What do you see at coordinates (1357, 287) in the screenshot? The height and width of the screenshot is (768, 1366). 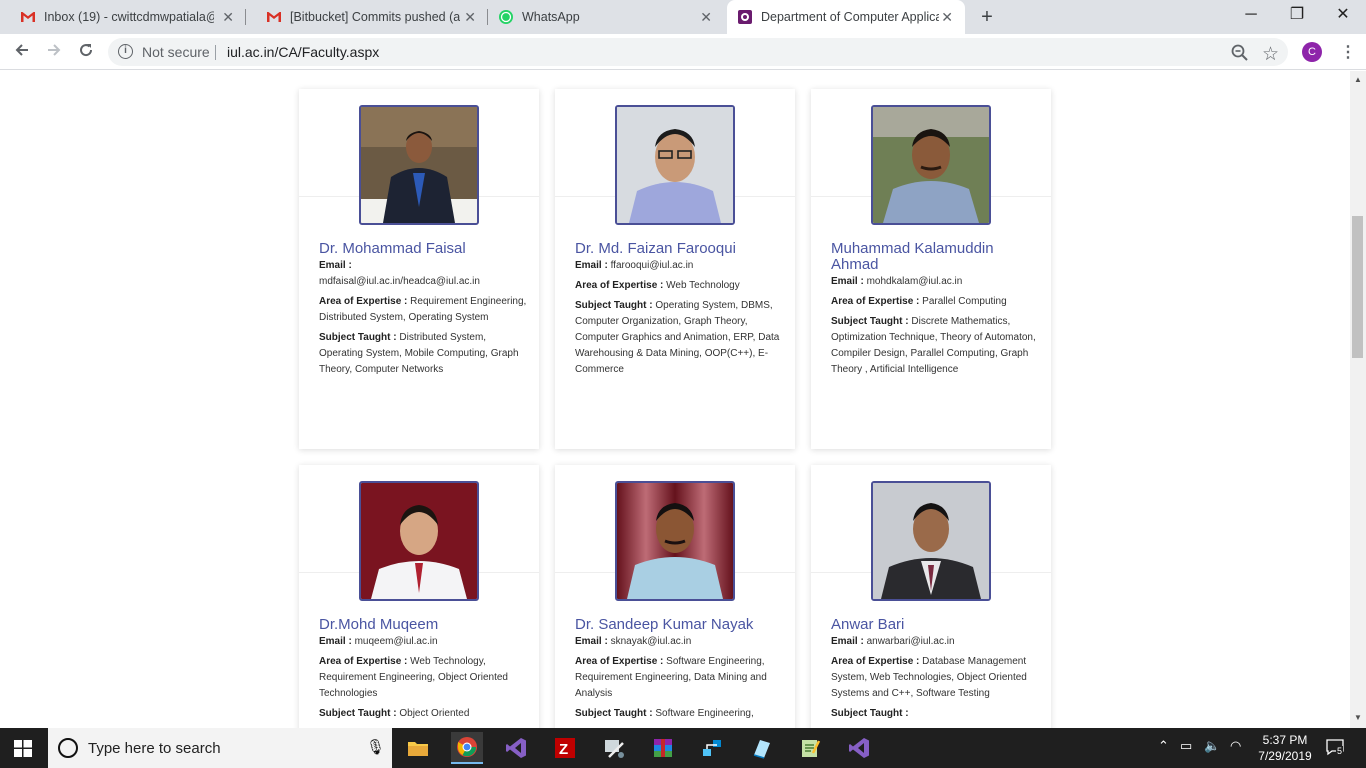 I see `scrollbar-thumb` at bounding box center [1357, 287].